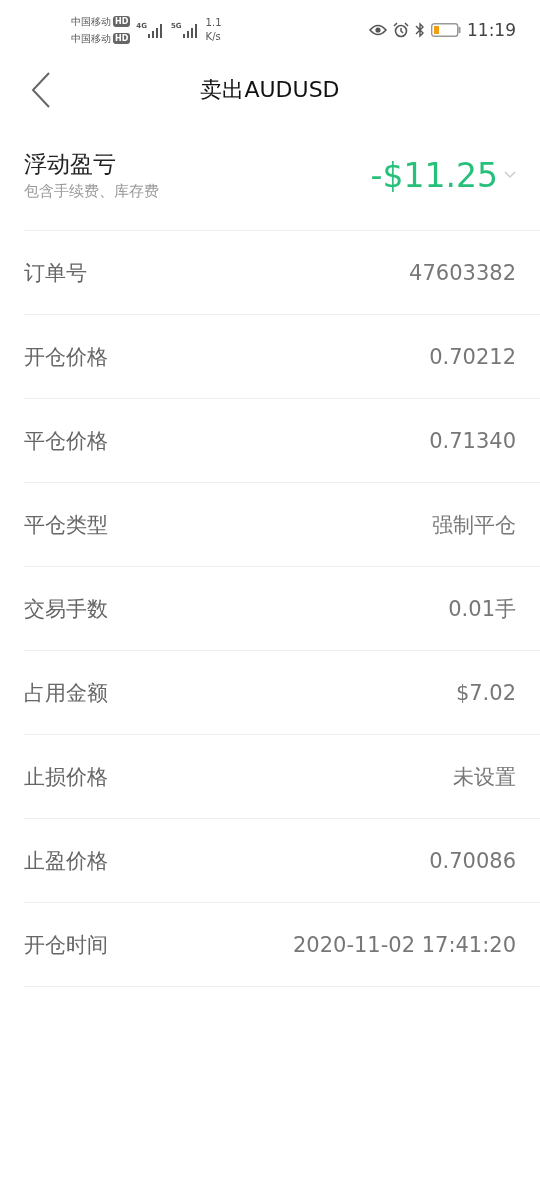 This screenshot has width=540, height=1200. Describe the element at coordinates (66, 441) in the screenshot. I see `field-label: 平仓价格` at that location.